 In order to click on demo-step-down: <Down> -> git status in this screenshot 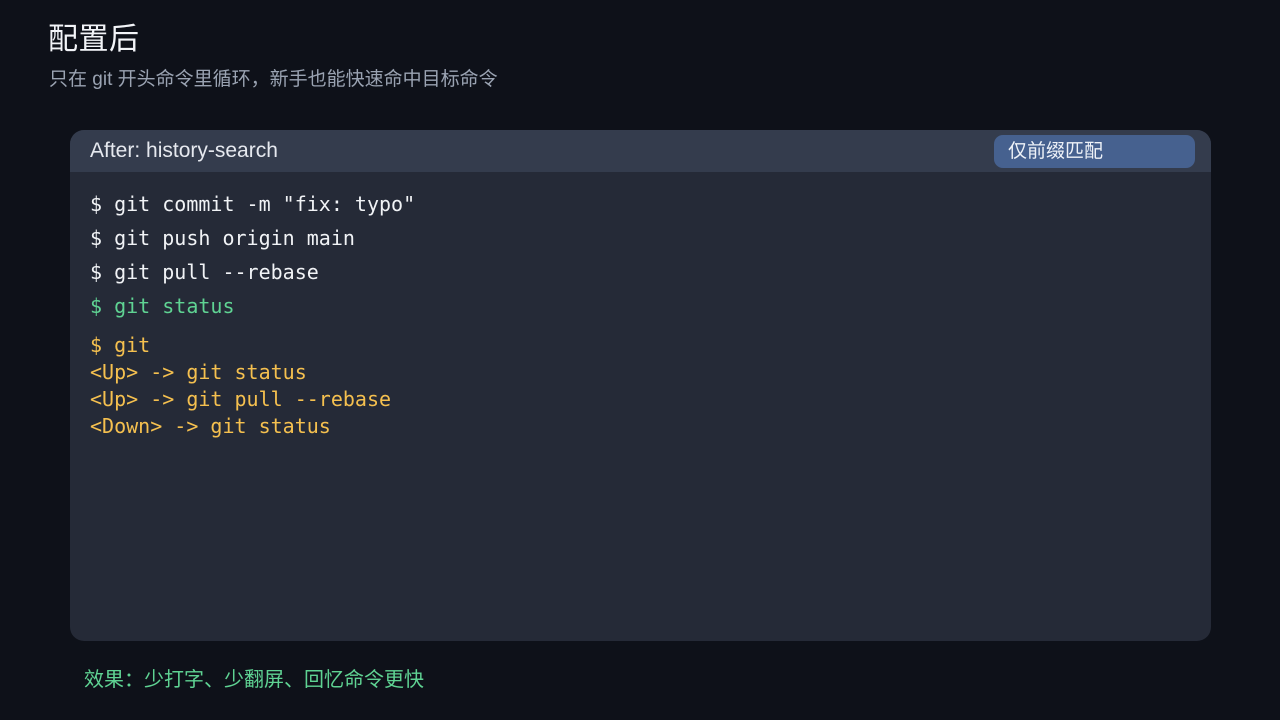, I will do `click(210, 426)`.